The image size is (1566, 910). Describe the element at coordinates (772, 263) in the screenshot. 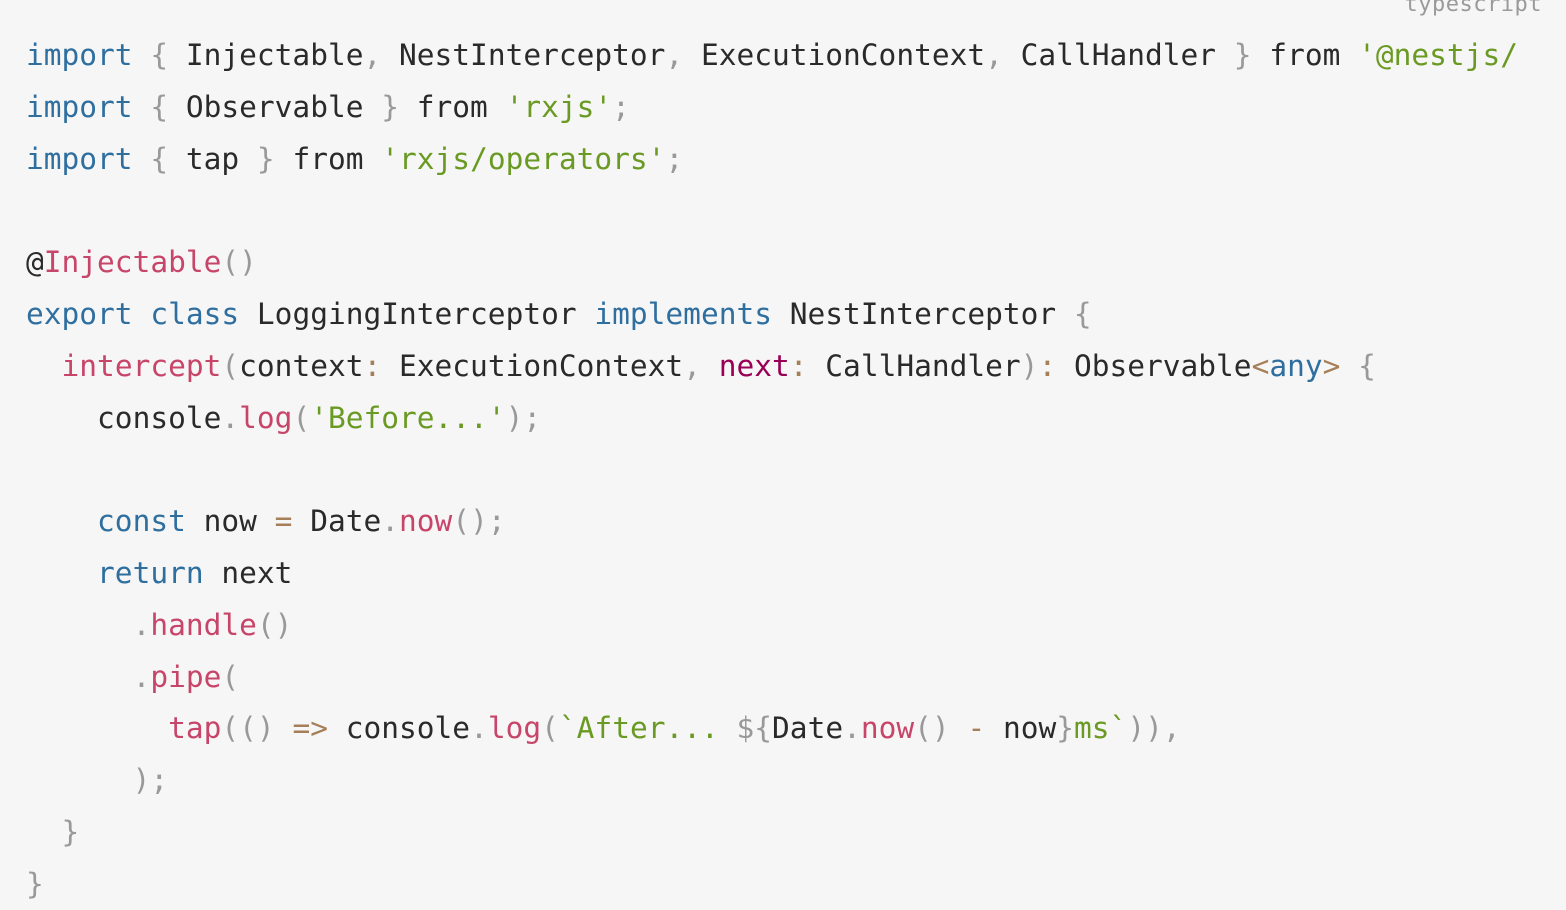

I see `code-line: @Injectable()` at that location.